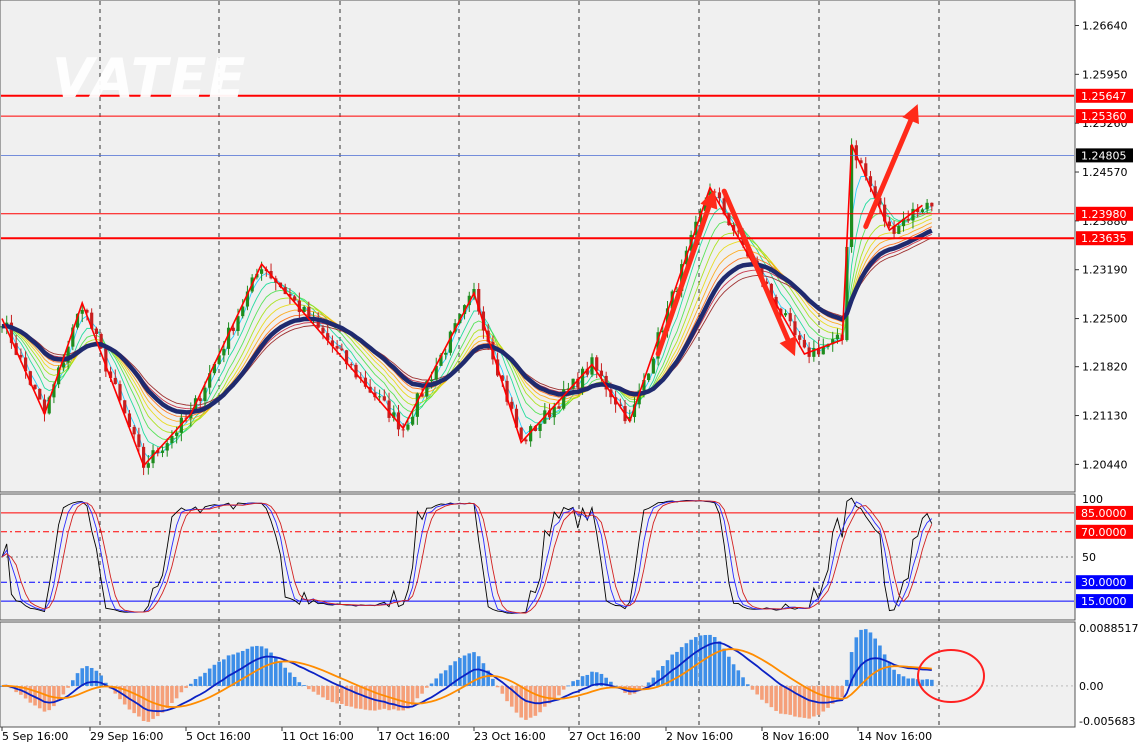  Describe the element at coordinates (218, 736) in the screenshot. I see `time-axis-label: 5 Oct 16:00` at that location.